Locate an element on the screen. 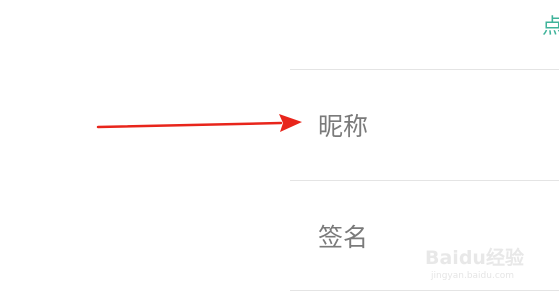 The height and width of the screenshot is (297, 559). baidu-jingyan-watermark: Baidu经验 jingyan.baidu.com is located at coordinates (490, 263).